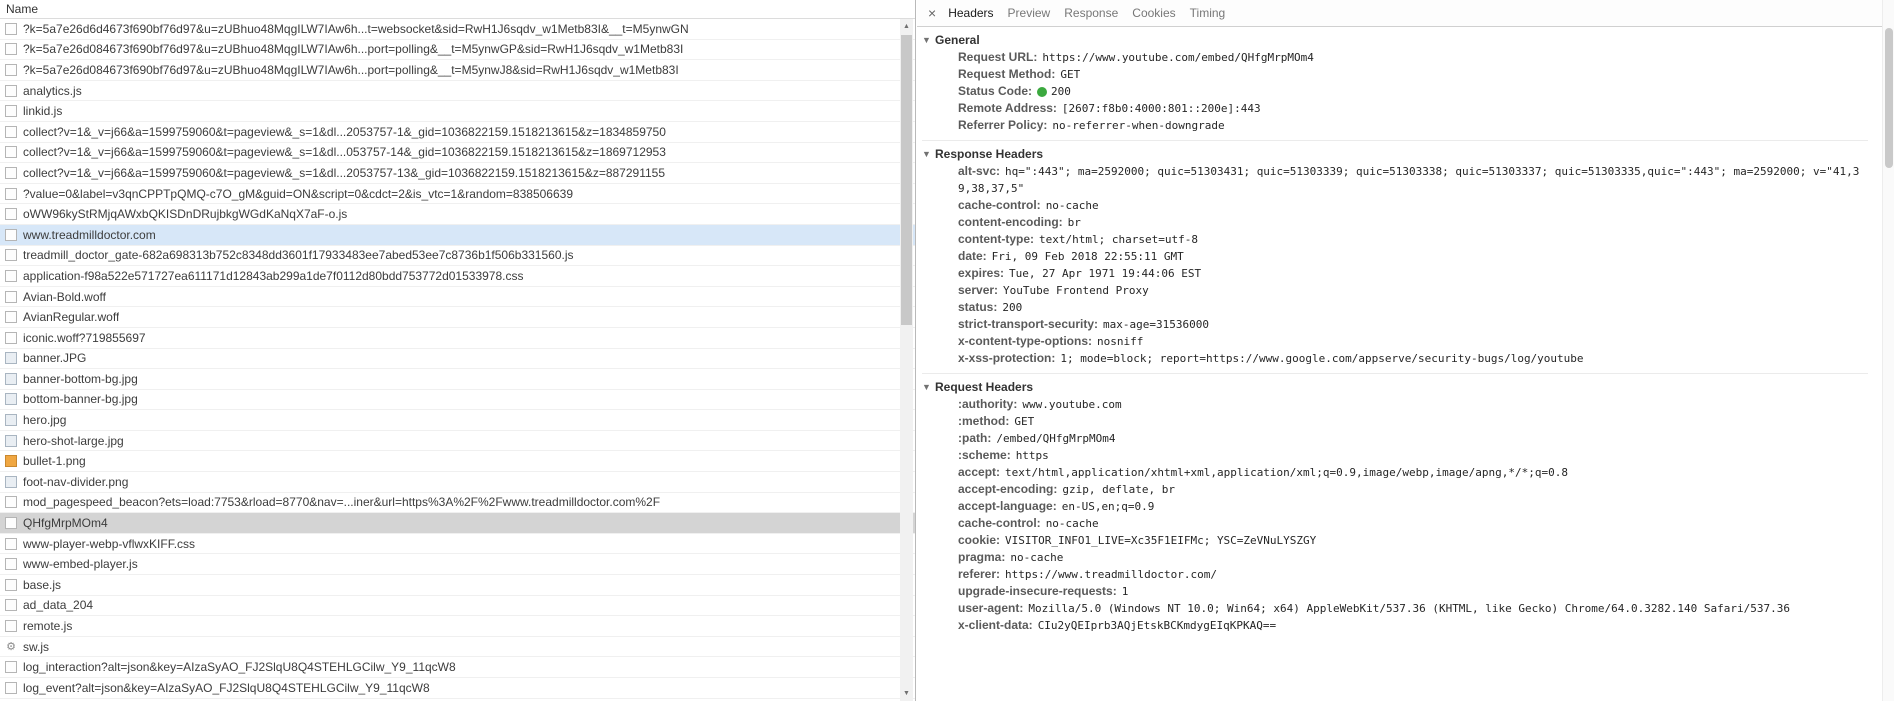 The image size is (1894, 701). Describe the element at coordinates (1395, 387) in the screenshot. I see `section-title: ▼ Request Headers` at that location.